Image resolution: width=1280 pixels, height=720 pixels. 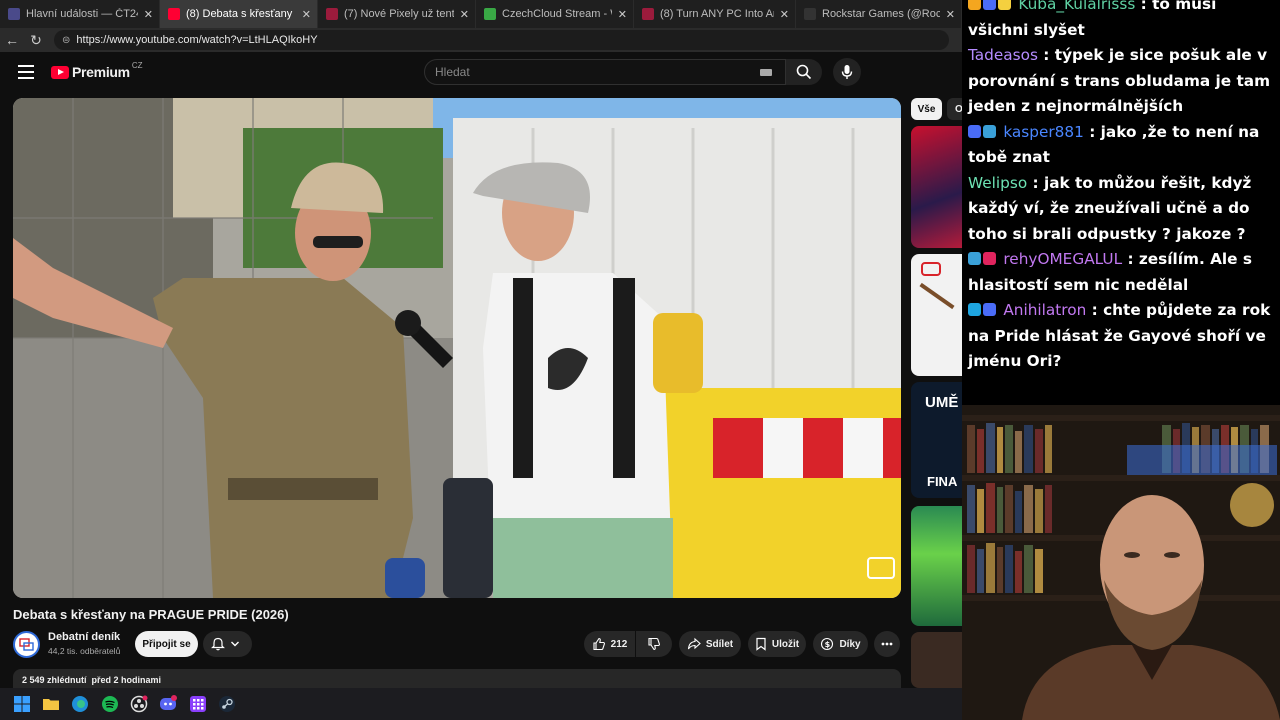 I want to click on chat-username: kasper881, so click(x=1043, y=131).